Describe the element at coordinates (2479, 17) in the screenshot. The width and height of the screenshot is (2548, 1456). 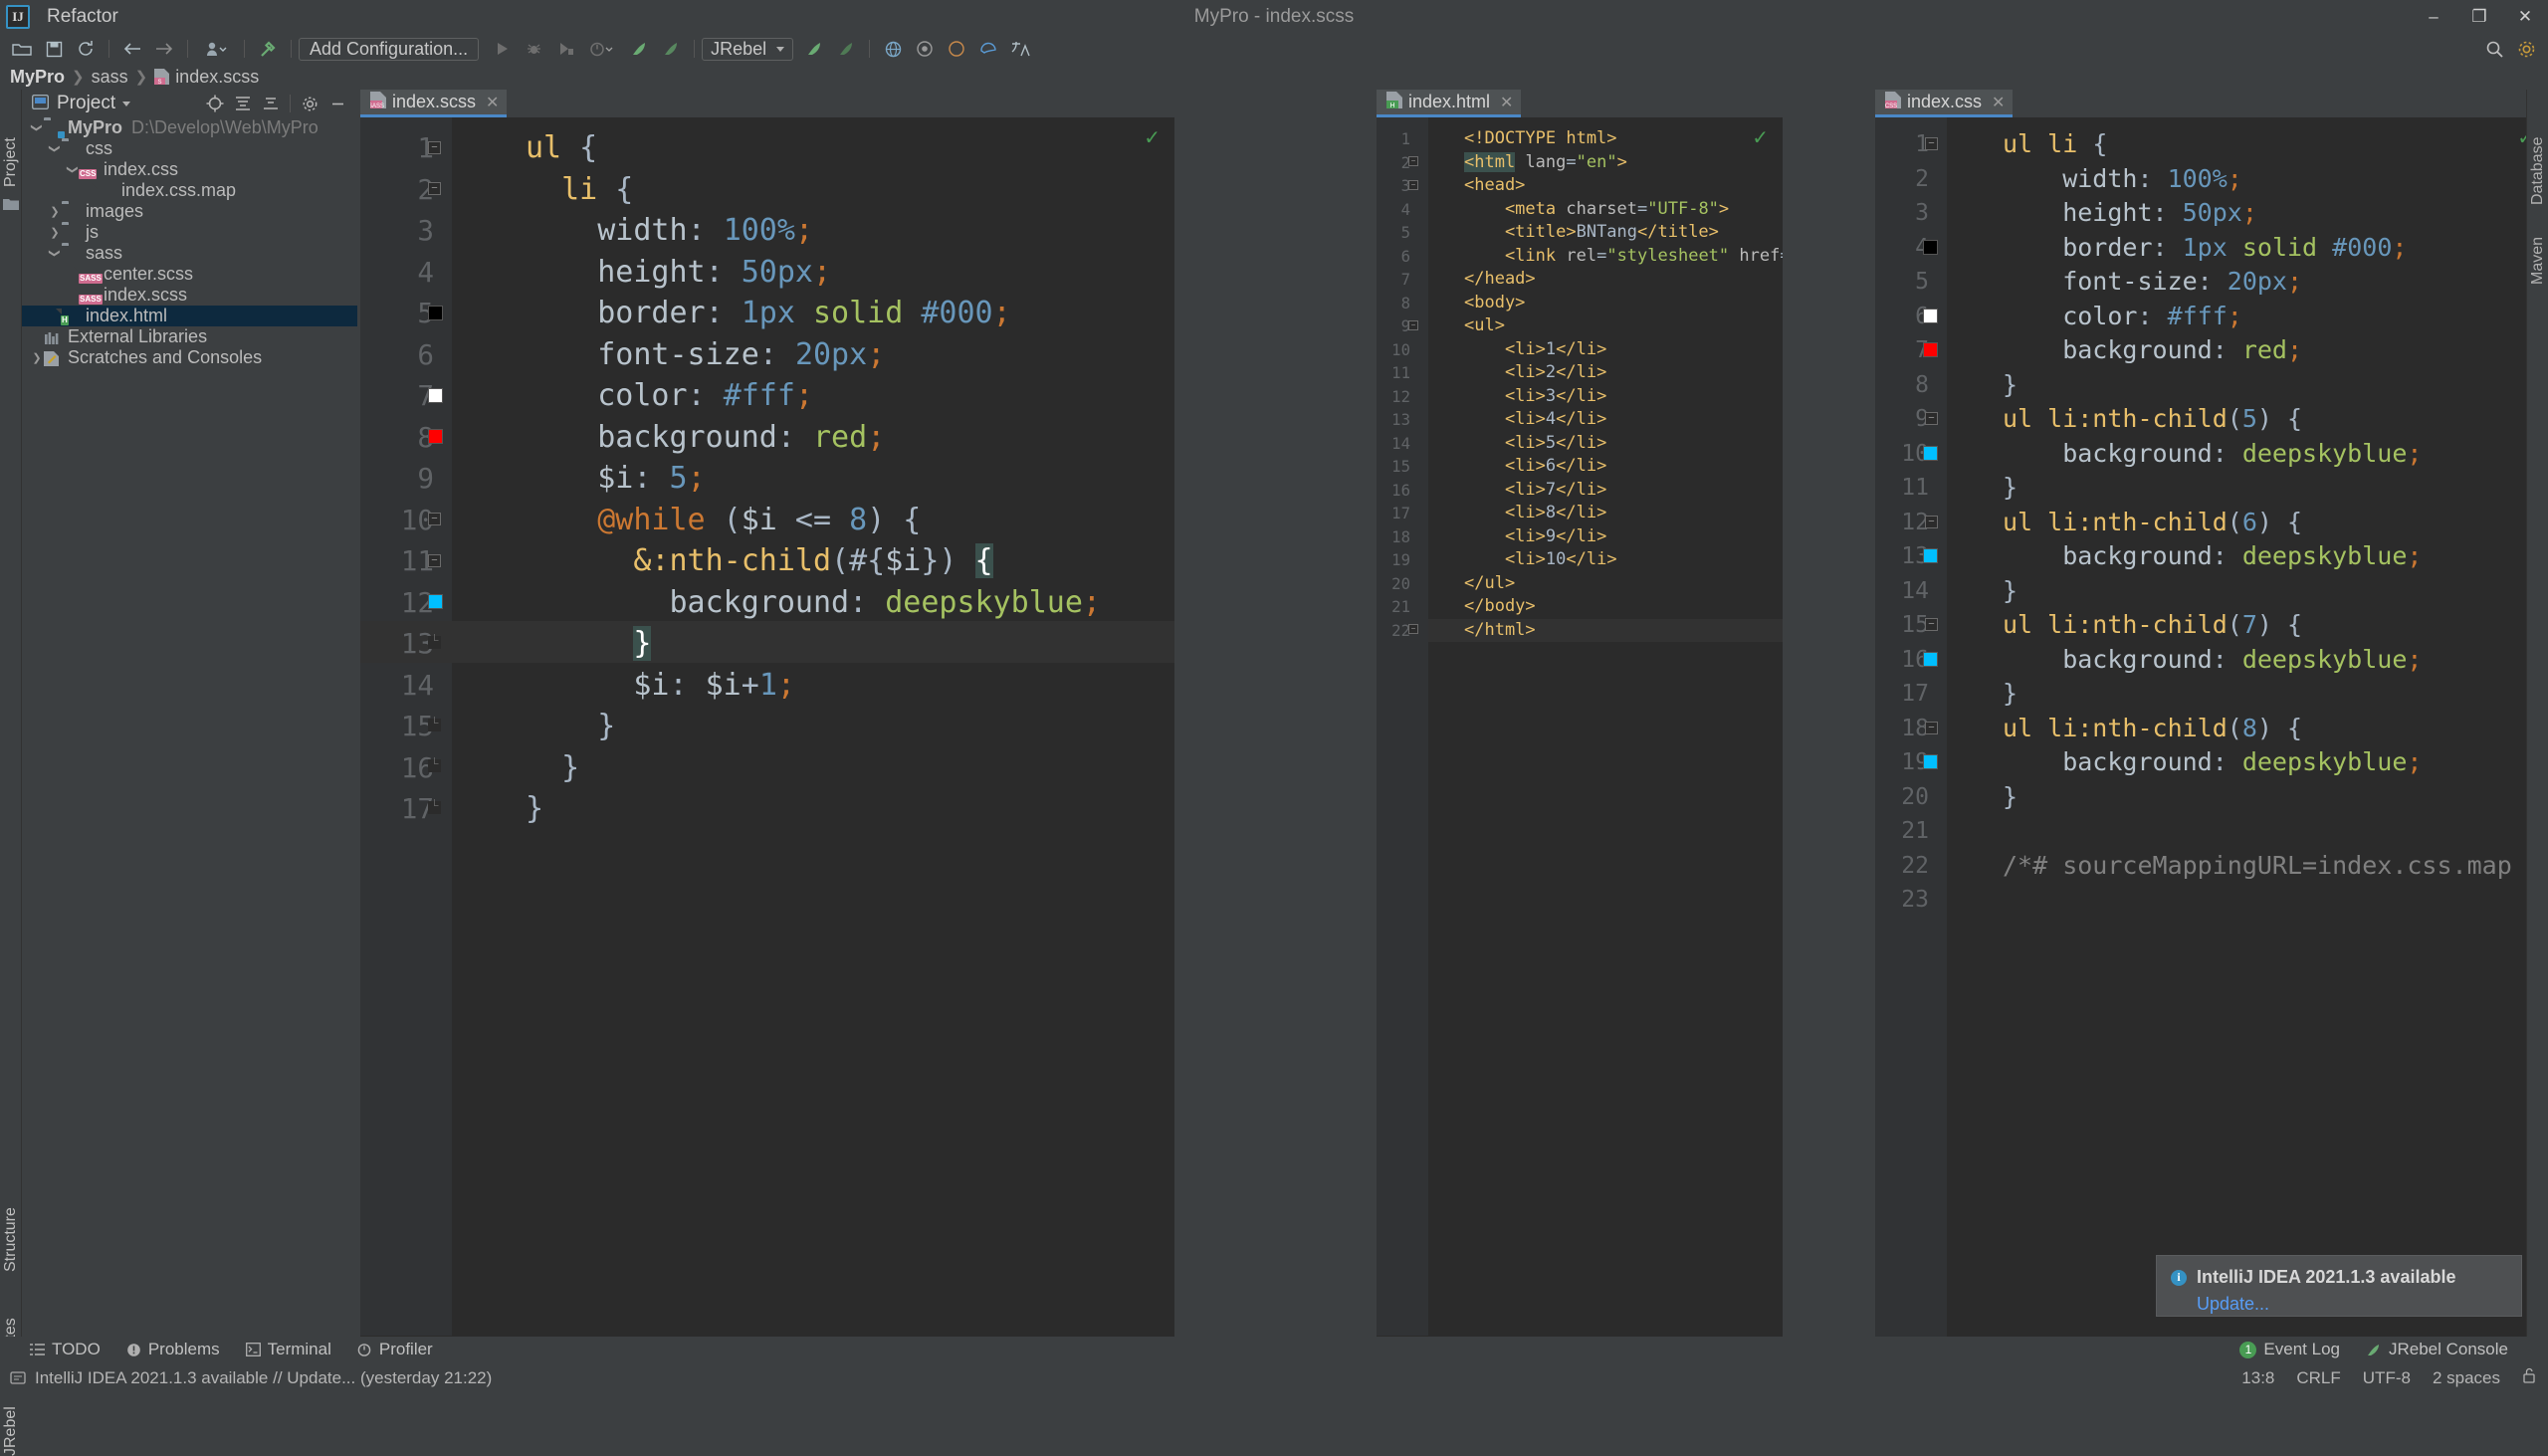
I see `maximize-button: ❐` at that location.